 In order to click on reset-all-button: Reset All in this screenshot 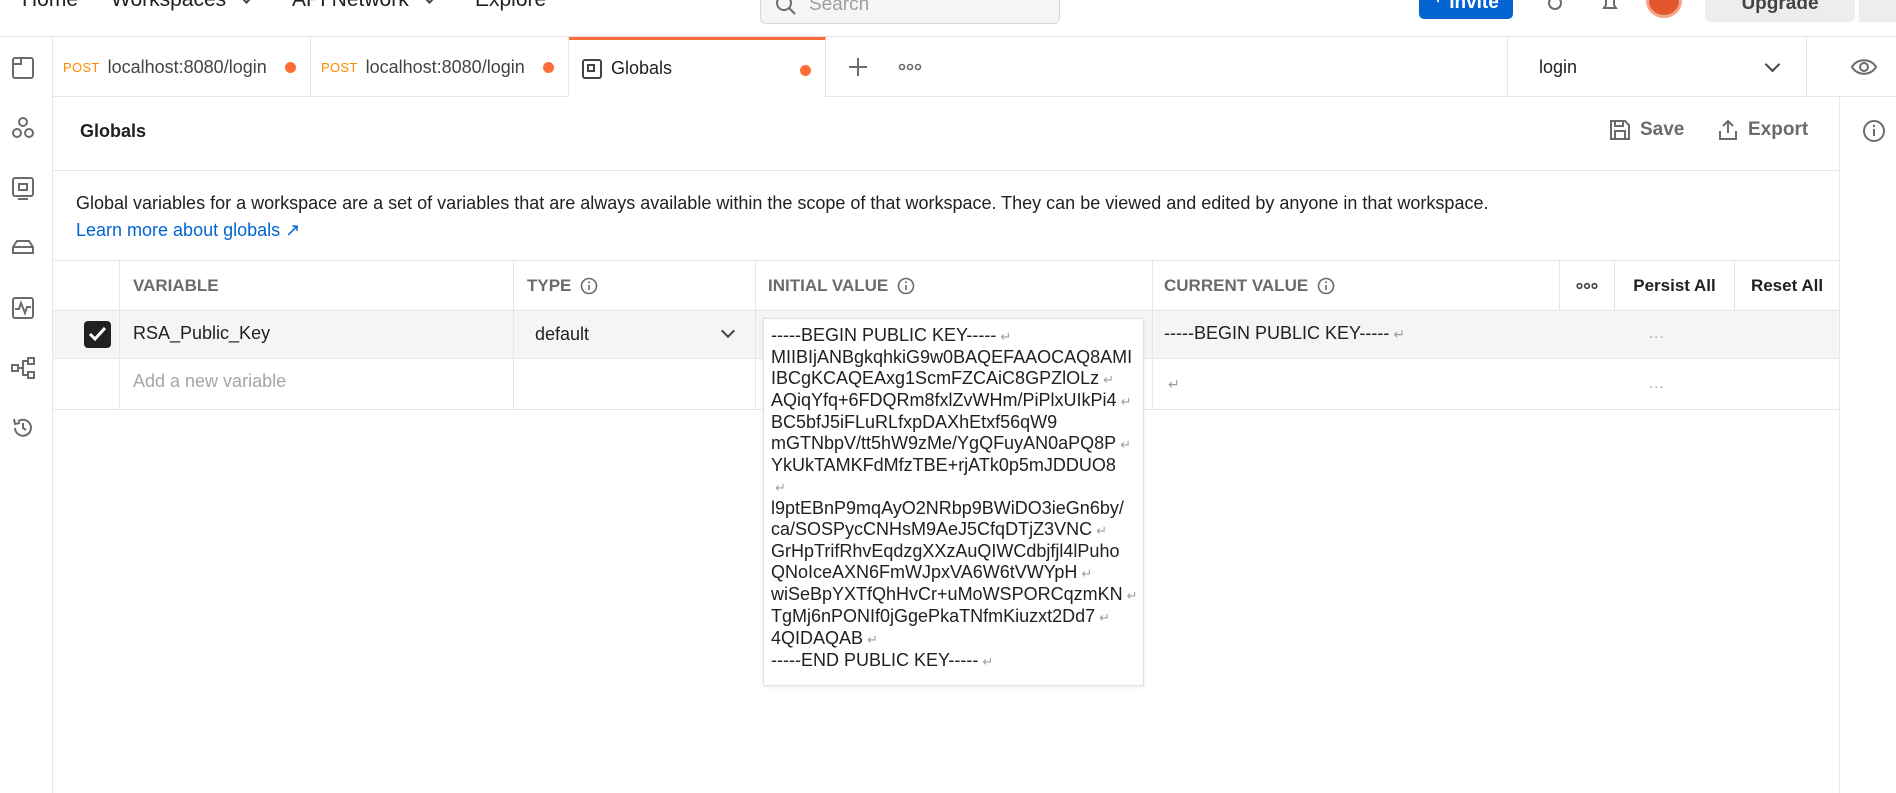, I will do `click(1786, 285)`.